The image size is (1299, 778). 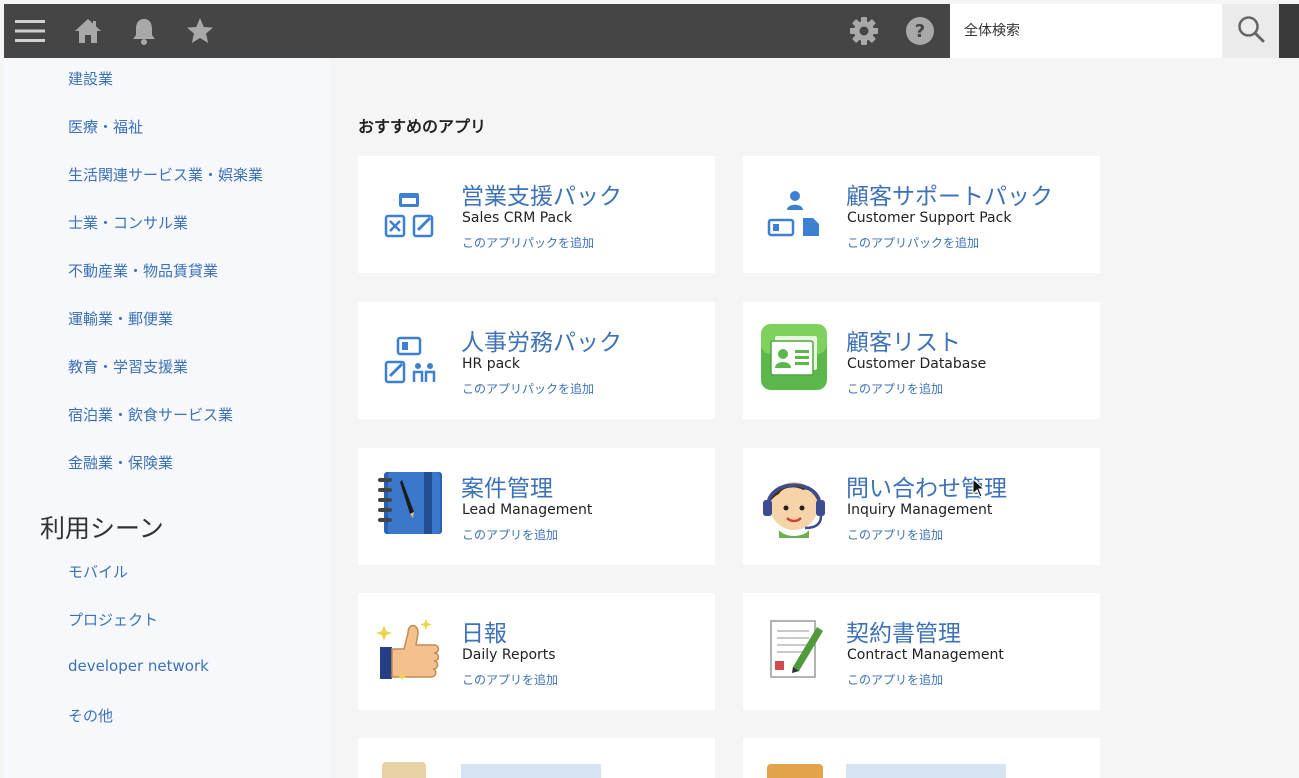 I want to click on app-card-inquiry-management: 問い合わせ管理 Inquiry Management このアプリを追加, so click(x=921, y=506).